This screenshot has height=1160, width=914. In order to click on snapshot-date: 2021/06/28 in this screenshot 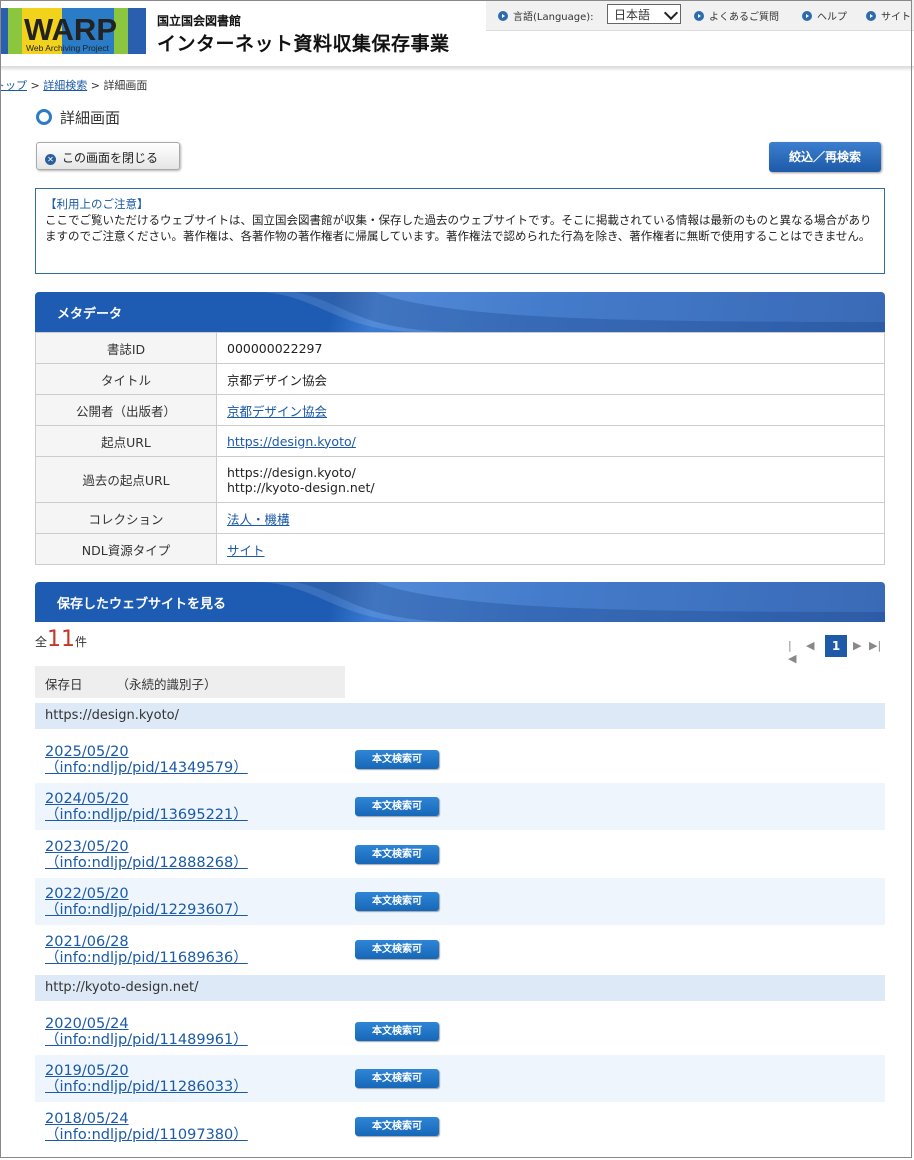, I will do `click(87, 941)`.